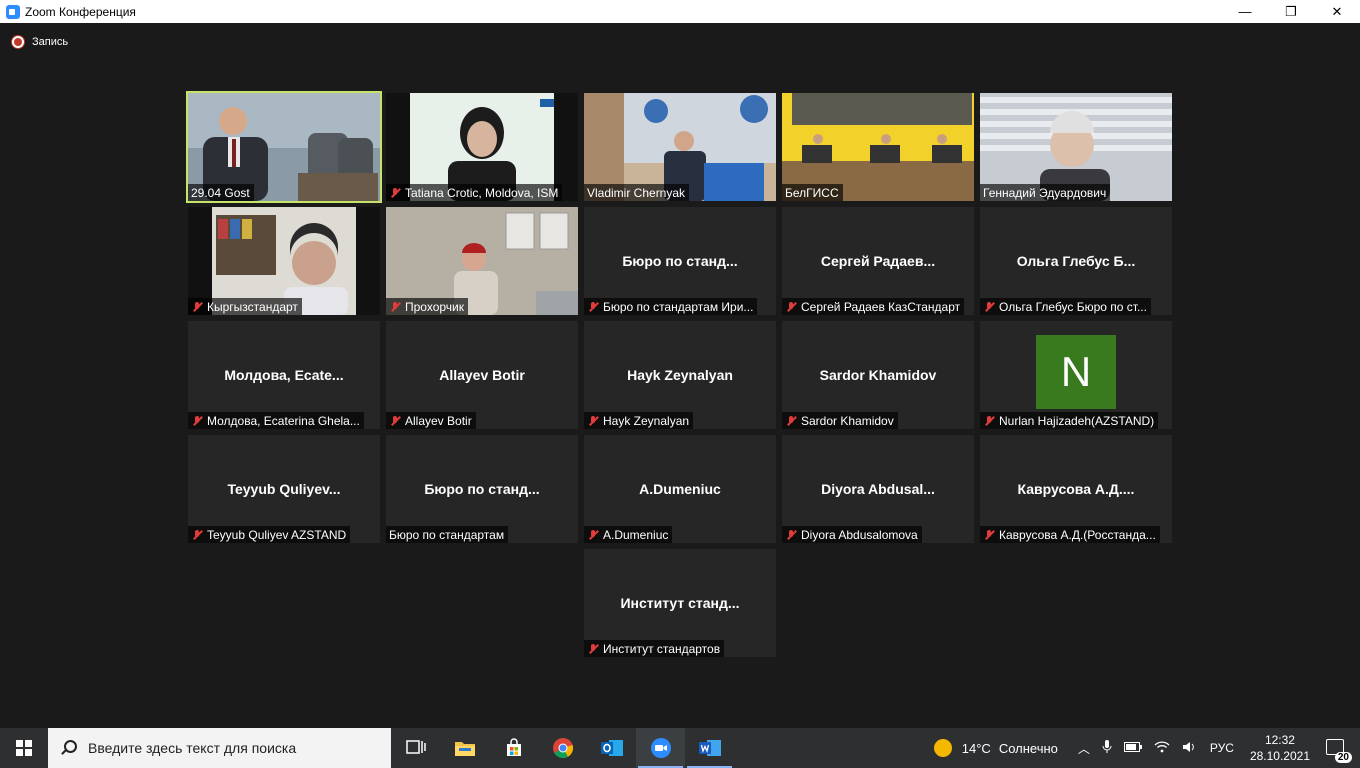 The width and height of the screenshot is (1360, 768). I want to click on search-icon, so click(68, 748).